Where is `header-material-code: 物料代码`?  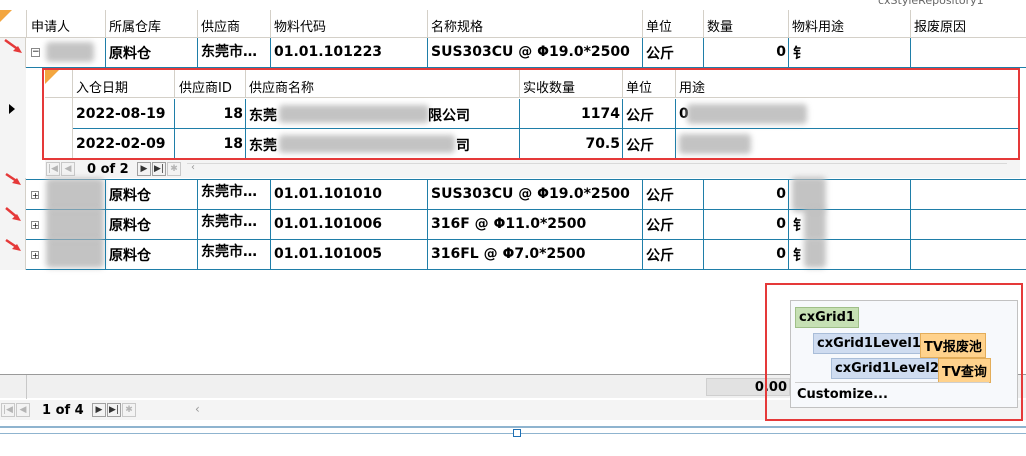 header-material-code: 物料代码 is located at coordinates (300, 25).